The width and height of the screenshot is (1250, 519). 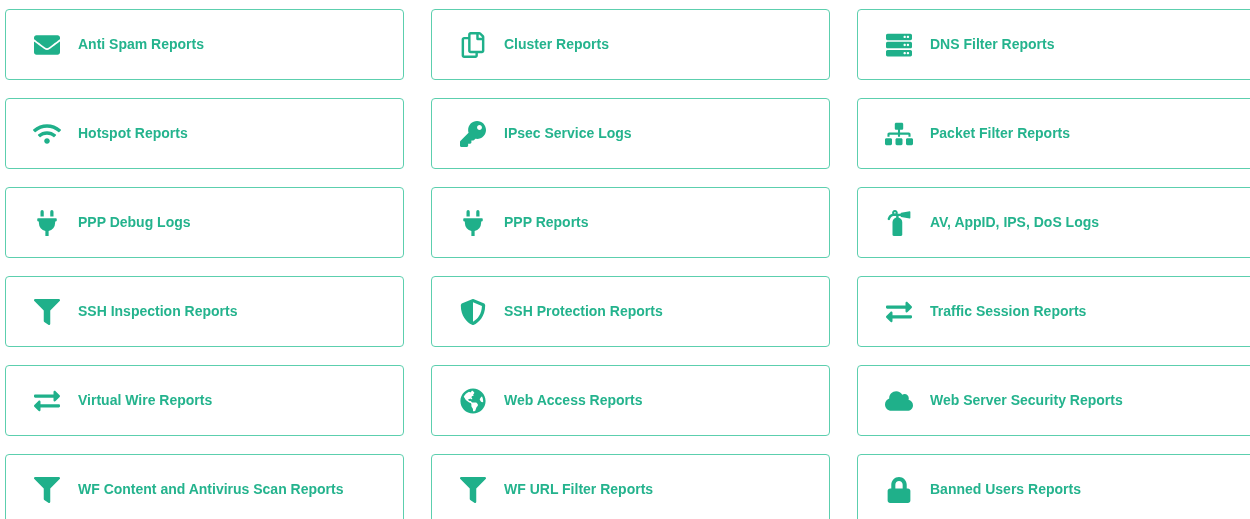 I want to click on report-card: Packet Filter Reports, so click(x=1053, y=133).